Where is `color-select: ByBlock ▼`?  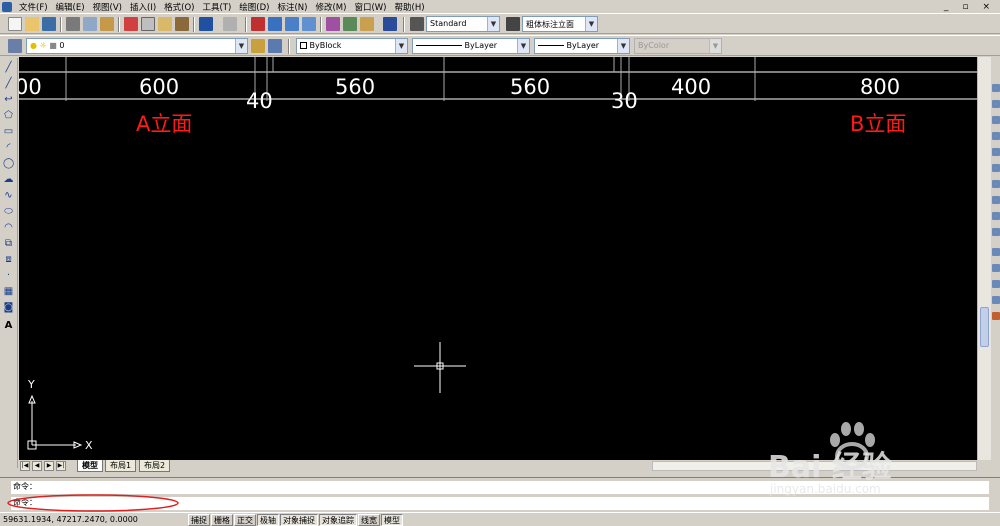 color-select: ByBlock ▼ is located at coordinates (352, 46).